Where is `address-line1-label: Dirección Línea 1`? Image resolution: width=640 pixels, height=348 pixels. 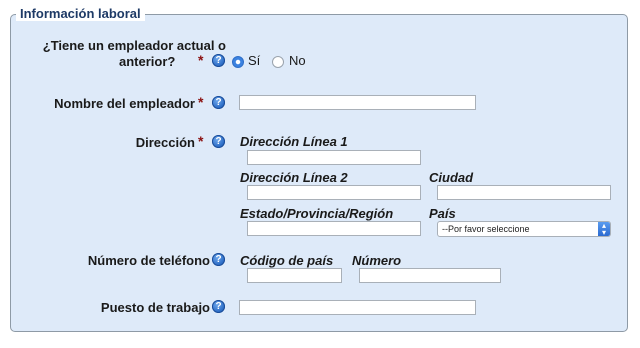 address-line1-label: Dirección Línea 1 is located at coordinates (294, 141).